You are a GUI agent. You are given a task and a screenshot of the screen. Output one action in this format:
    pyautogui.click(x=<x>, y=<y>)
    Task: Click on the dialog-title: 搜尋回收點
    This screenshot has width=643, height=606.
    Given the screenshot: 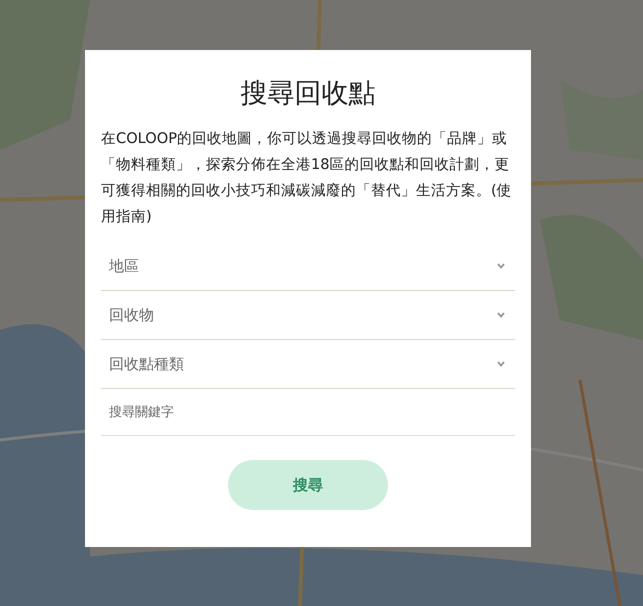 What is the action you would take?
    pyautogui.click(x=308, y=94)
    